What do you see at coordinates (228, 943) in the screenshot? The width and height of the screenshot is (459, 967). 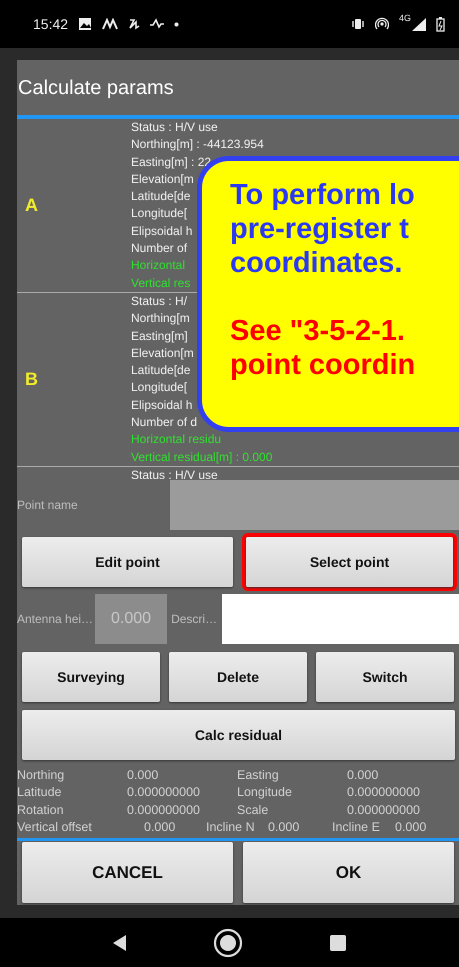 I see `home-icon` at bounding box center [228, 943].